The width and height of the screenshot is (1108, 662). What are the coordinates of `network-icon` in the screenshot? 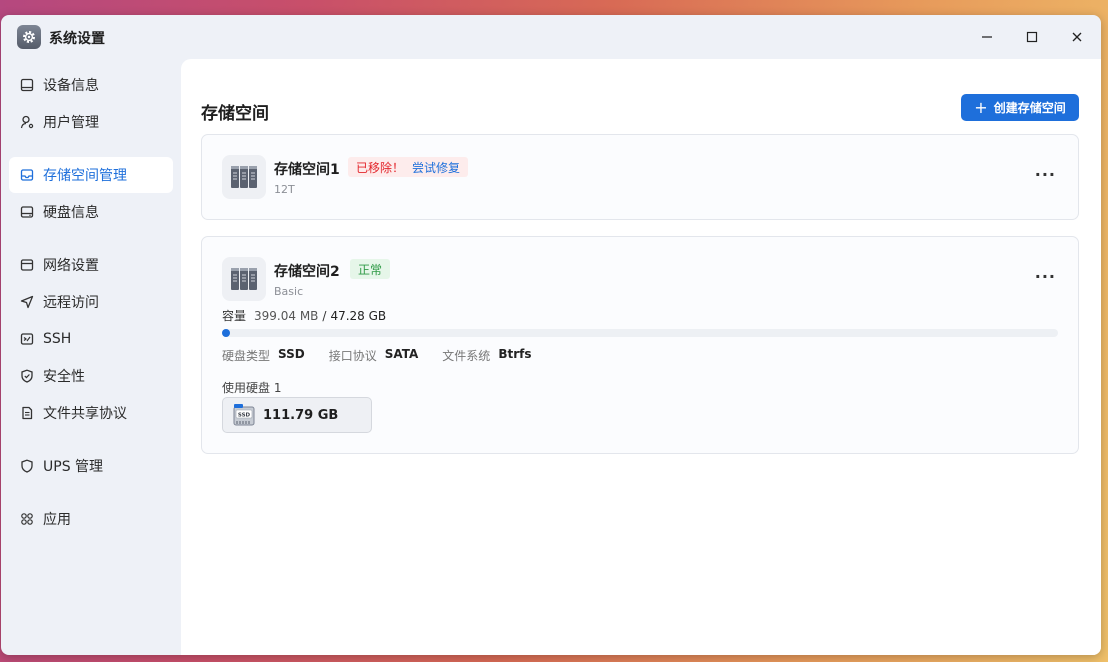 It's located at (27, 265).